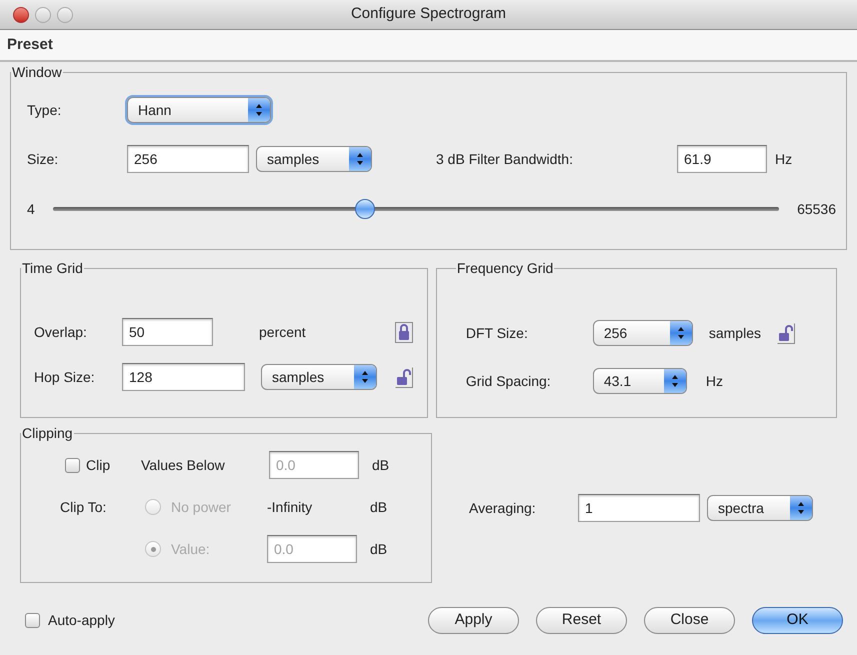 The image size is (857, 655). I want to click on field-label: Averaging:, so click(503, 508).